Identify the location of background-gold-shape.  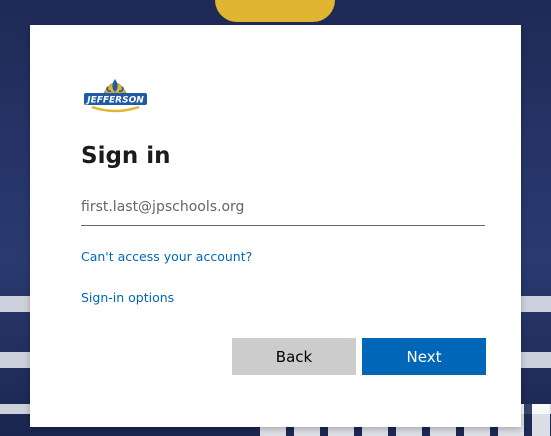
(275, 11).